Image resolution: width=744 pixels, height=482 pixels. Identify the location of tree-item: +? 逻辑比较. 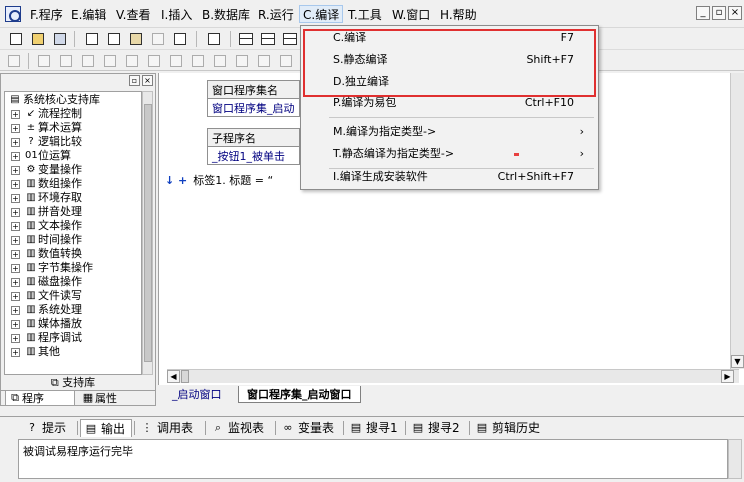
(73, 142).